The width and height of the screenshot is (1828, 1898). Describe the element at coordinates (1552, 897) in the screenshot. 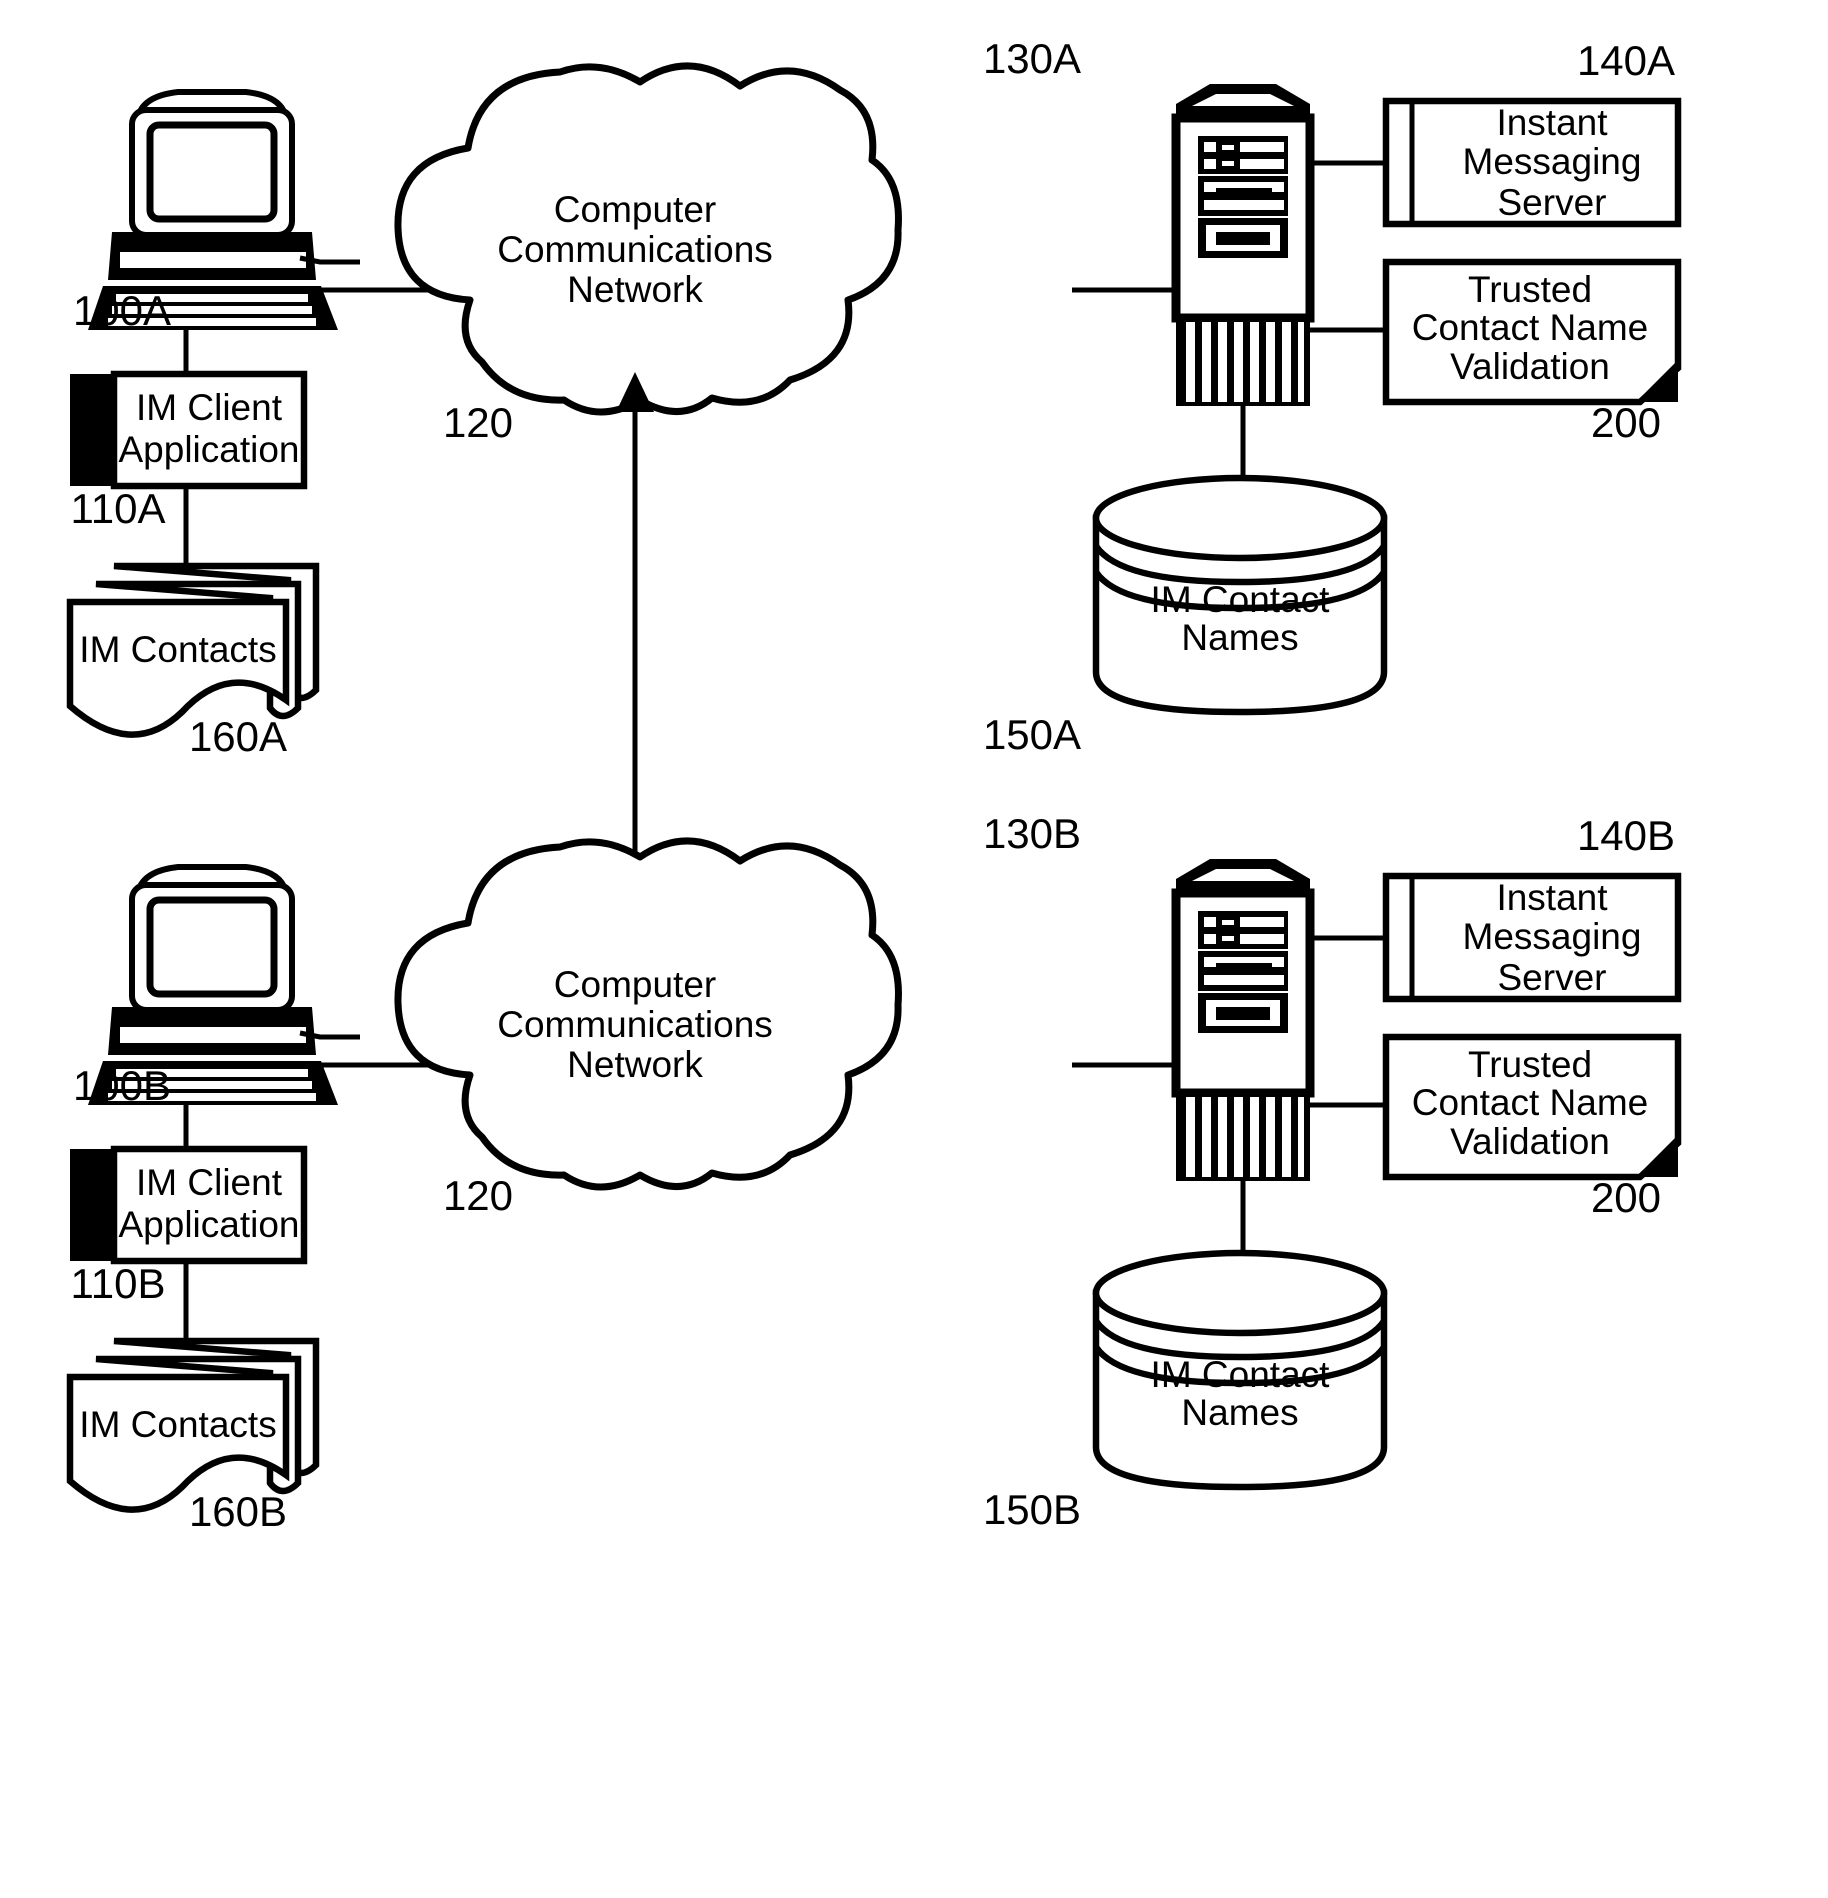

I see `ims-label-line1-lower: Instant` at that location.